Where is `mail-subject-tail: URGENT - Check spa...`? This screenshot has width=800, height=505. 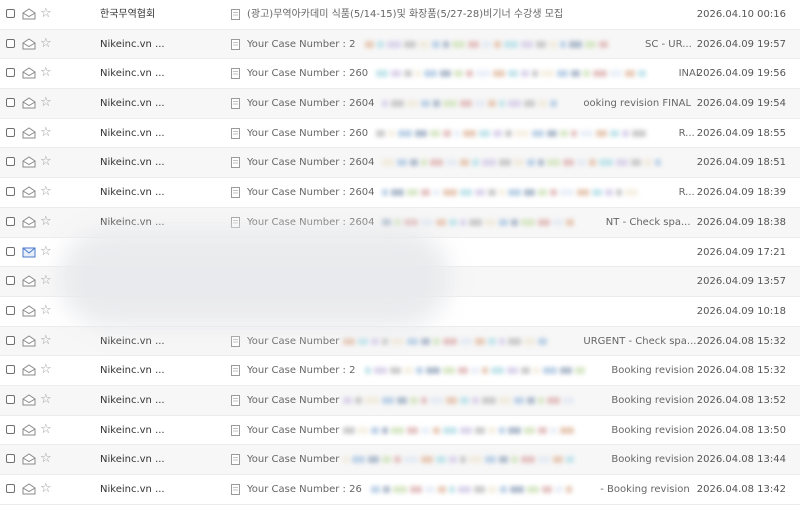 mail-subject-tail: URGENT - Check spa... is located at coordinates (639, 341).